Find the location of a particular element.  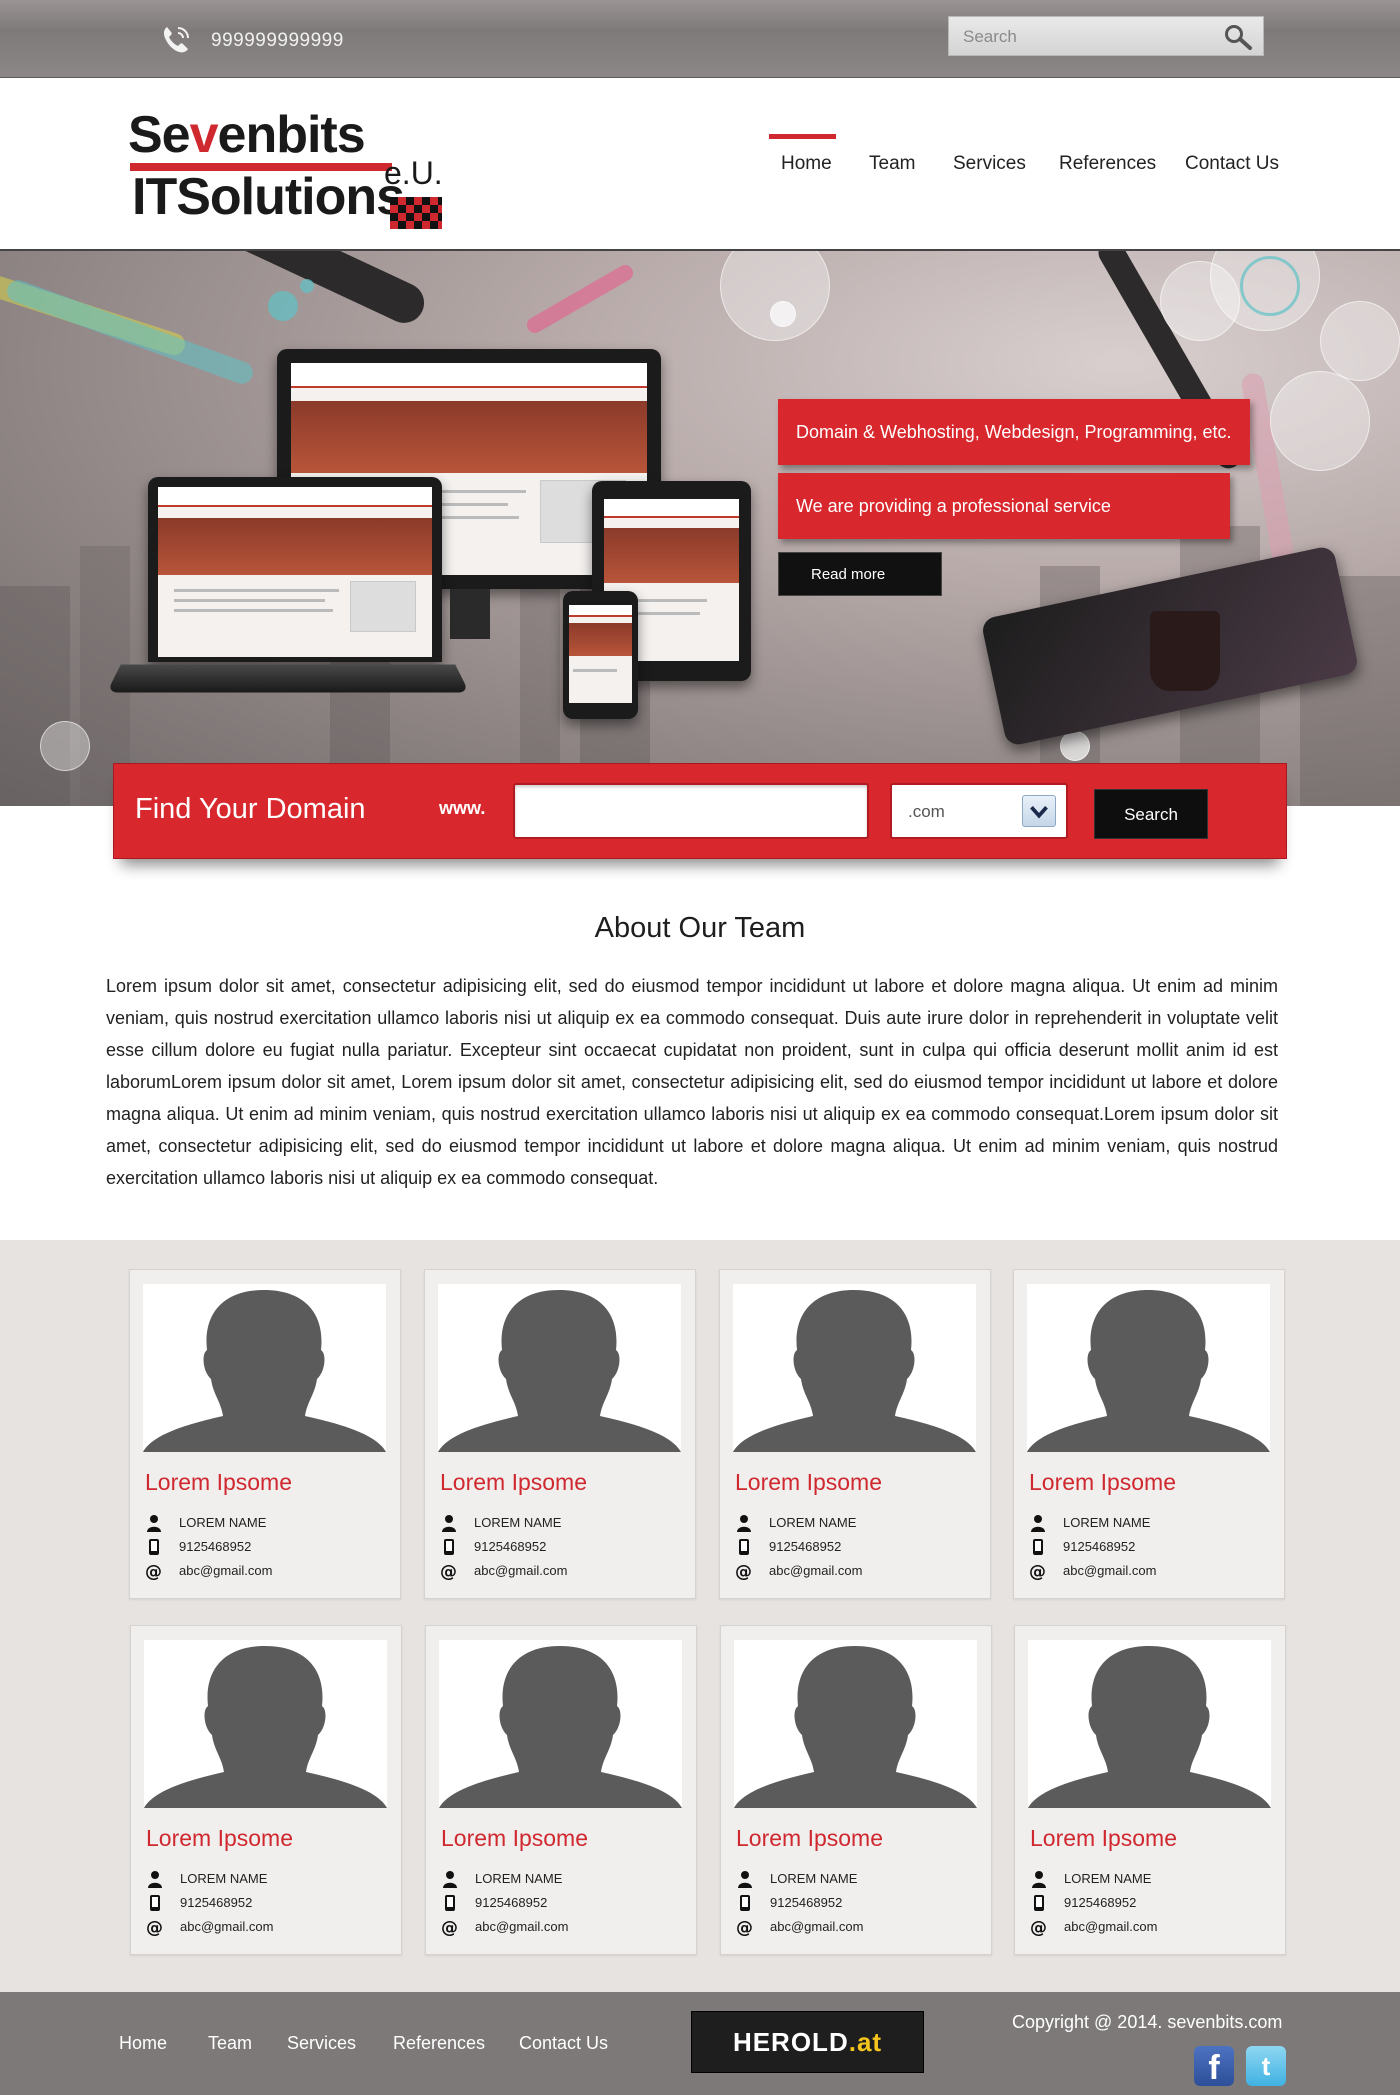

search-box is located at coordinates (1106, 36).